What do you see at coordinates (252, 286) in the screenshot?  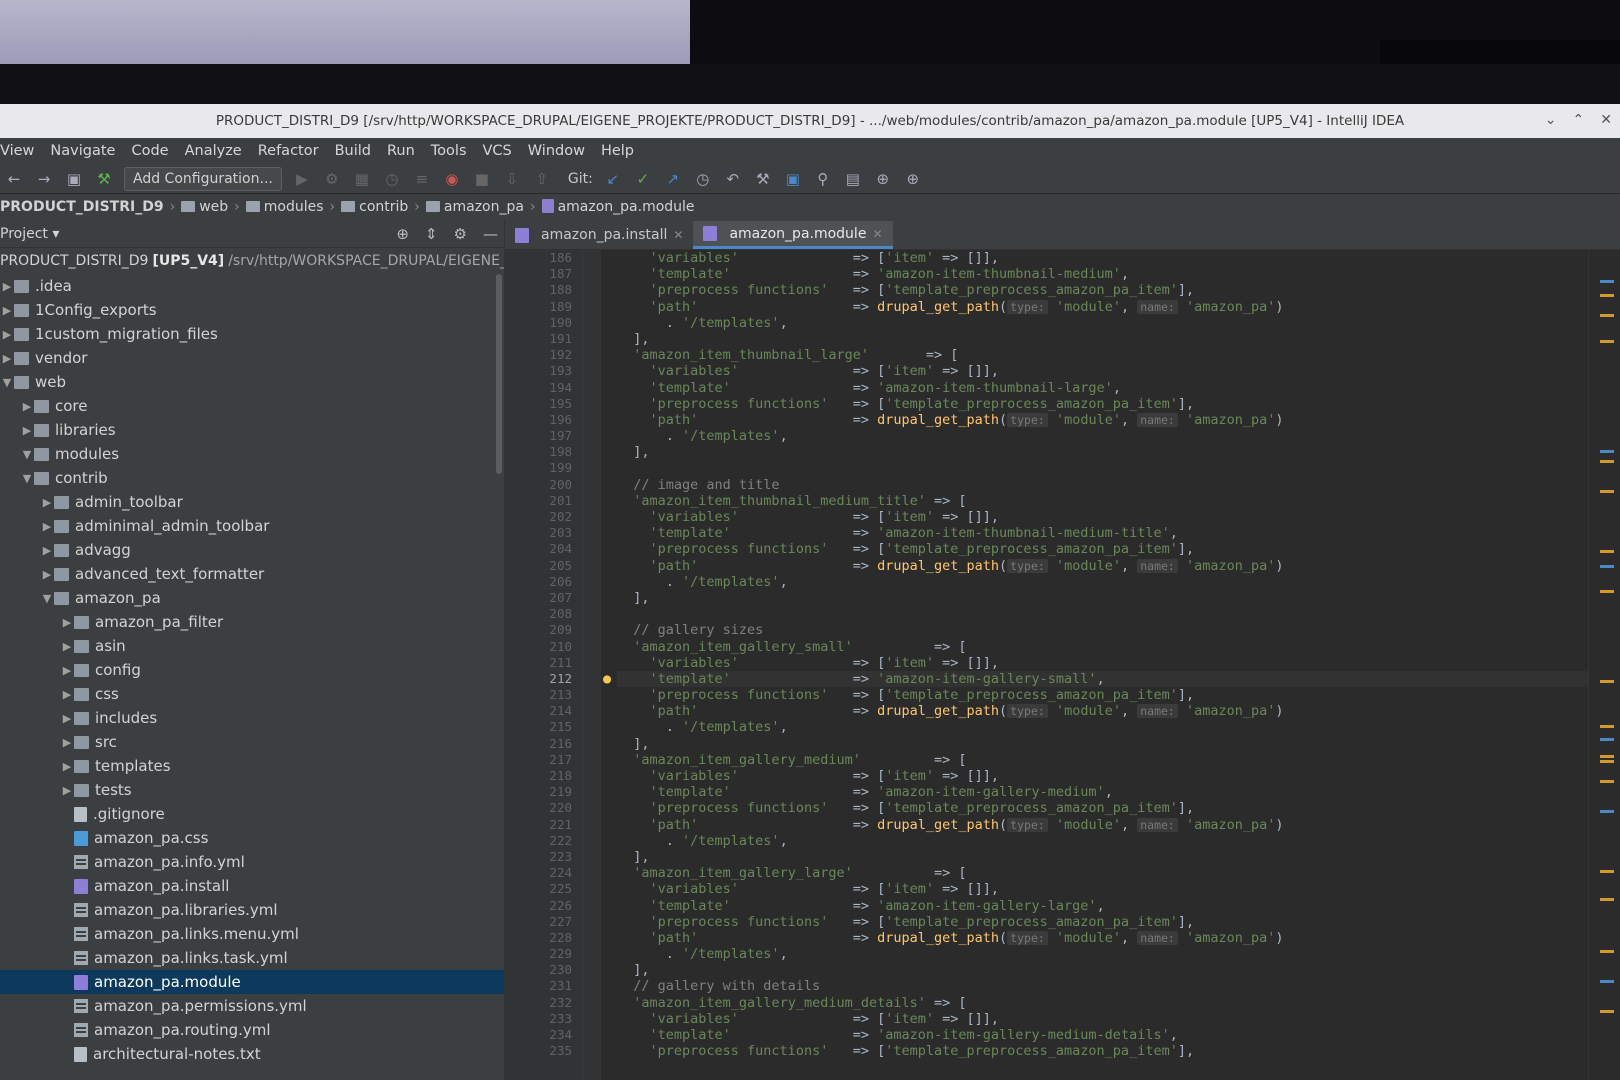 I see `tree-item: ▶ .idea` at bounding box center [252, 286].